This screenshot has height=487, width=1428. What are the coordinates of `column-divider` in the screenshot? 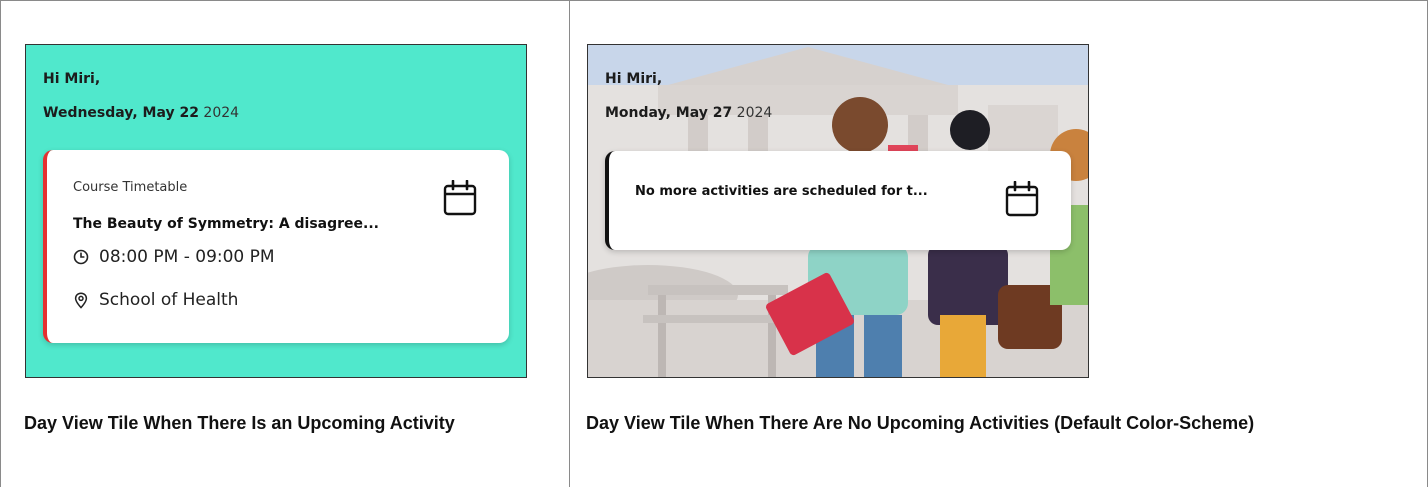 It's located at (569, 243).